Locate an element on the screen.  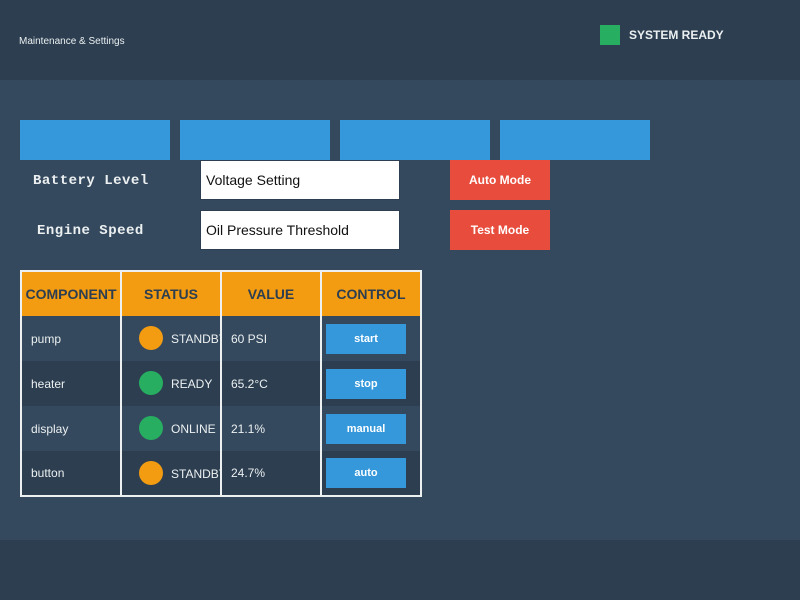
table-row: button STANDBY 24.7% auto is located at coordinates (221, 473).